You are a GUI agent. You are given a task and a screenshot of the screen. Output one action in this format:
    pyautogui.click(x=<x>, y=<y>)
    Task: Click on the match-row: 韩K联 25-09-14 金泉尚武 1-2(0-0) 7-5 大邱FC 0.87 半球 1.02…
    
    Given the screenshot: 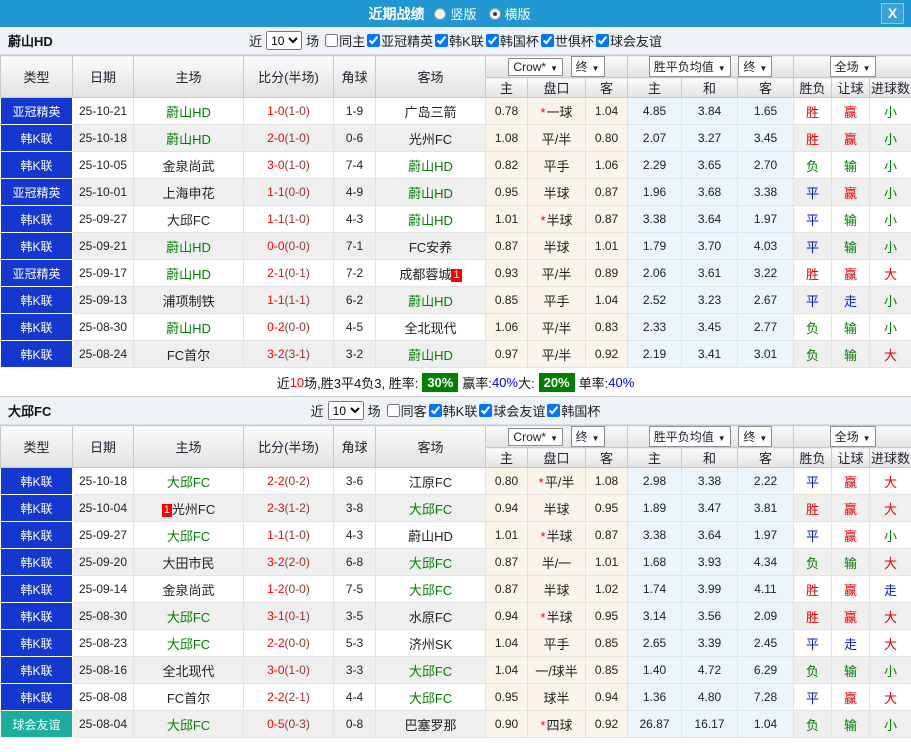 What is the action you would take?
    pyautogui.click(x=455, y=589)
    